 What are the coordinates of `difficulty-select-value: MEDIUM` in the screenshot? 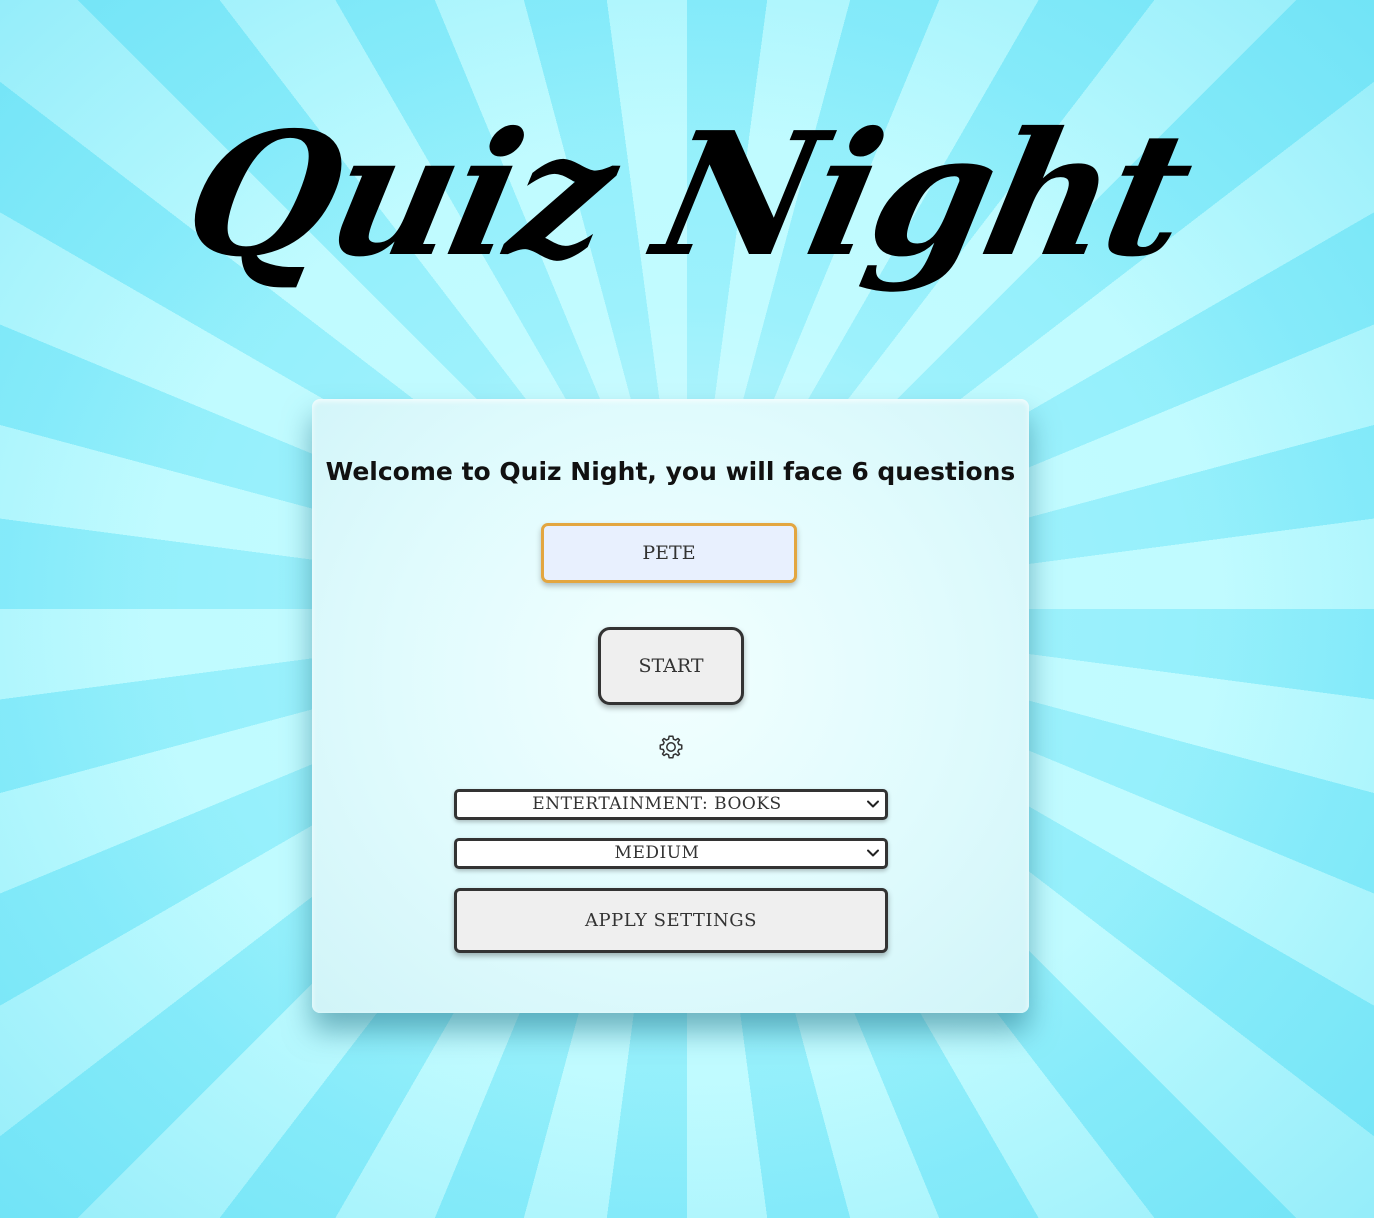 It's located at (657, 853).